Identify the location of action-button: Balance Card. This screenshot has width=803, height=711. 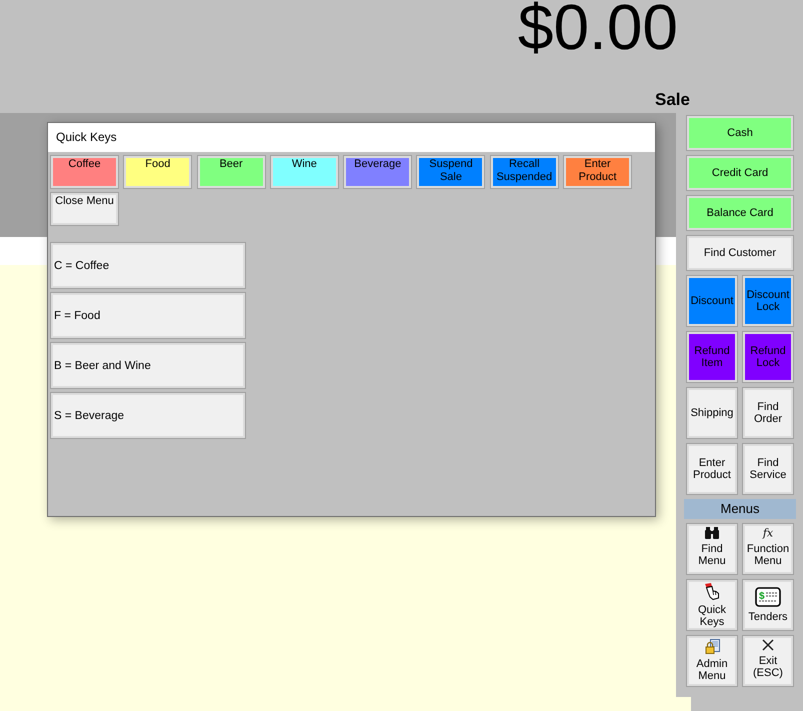
(740, 213).